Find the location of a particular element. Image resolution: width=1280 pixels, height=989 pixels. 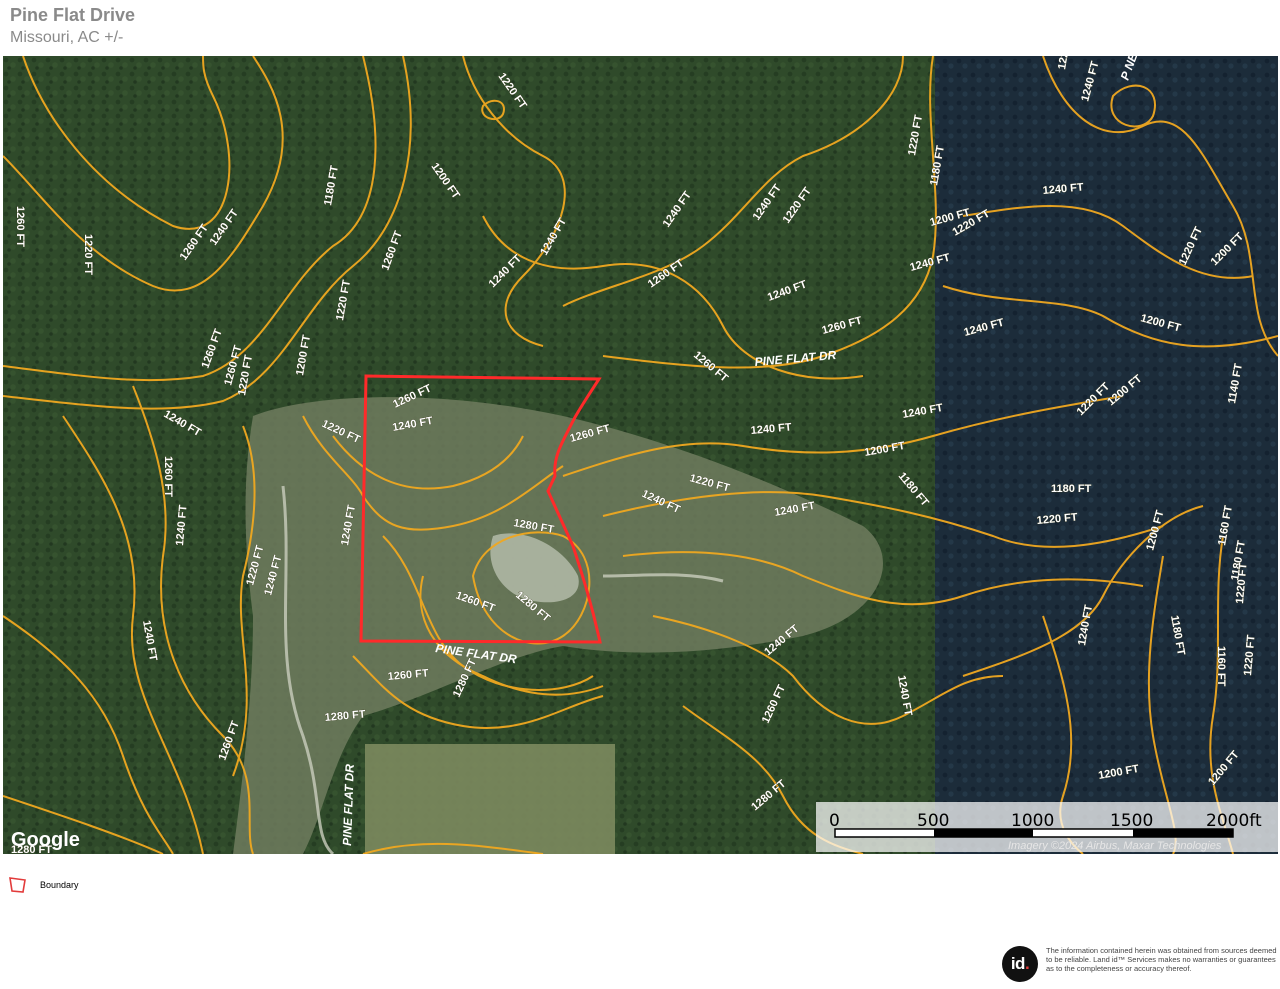

legend-boundary-label: Boundary is located at coordinates (59, 885).